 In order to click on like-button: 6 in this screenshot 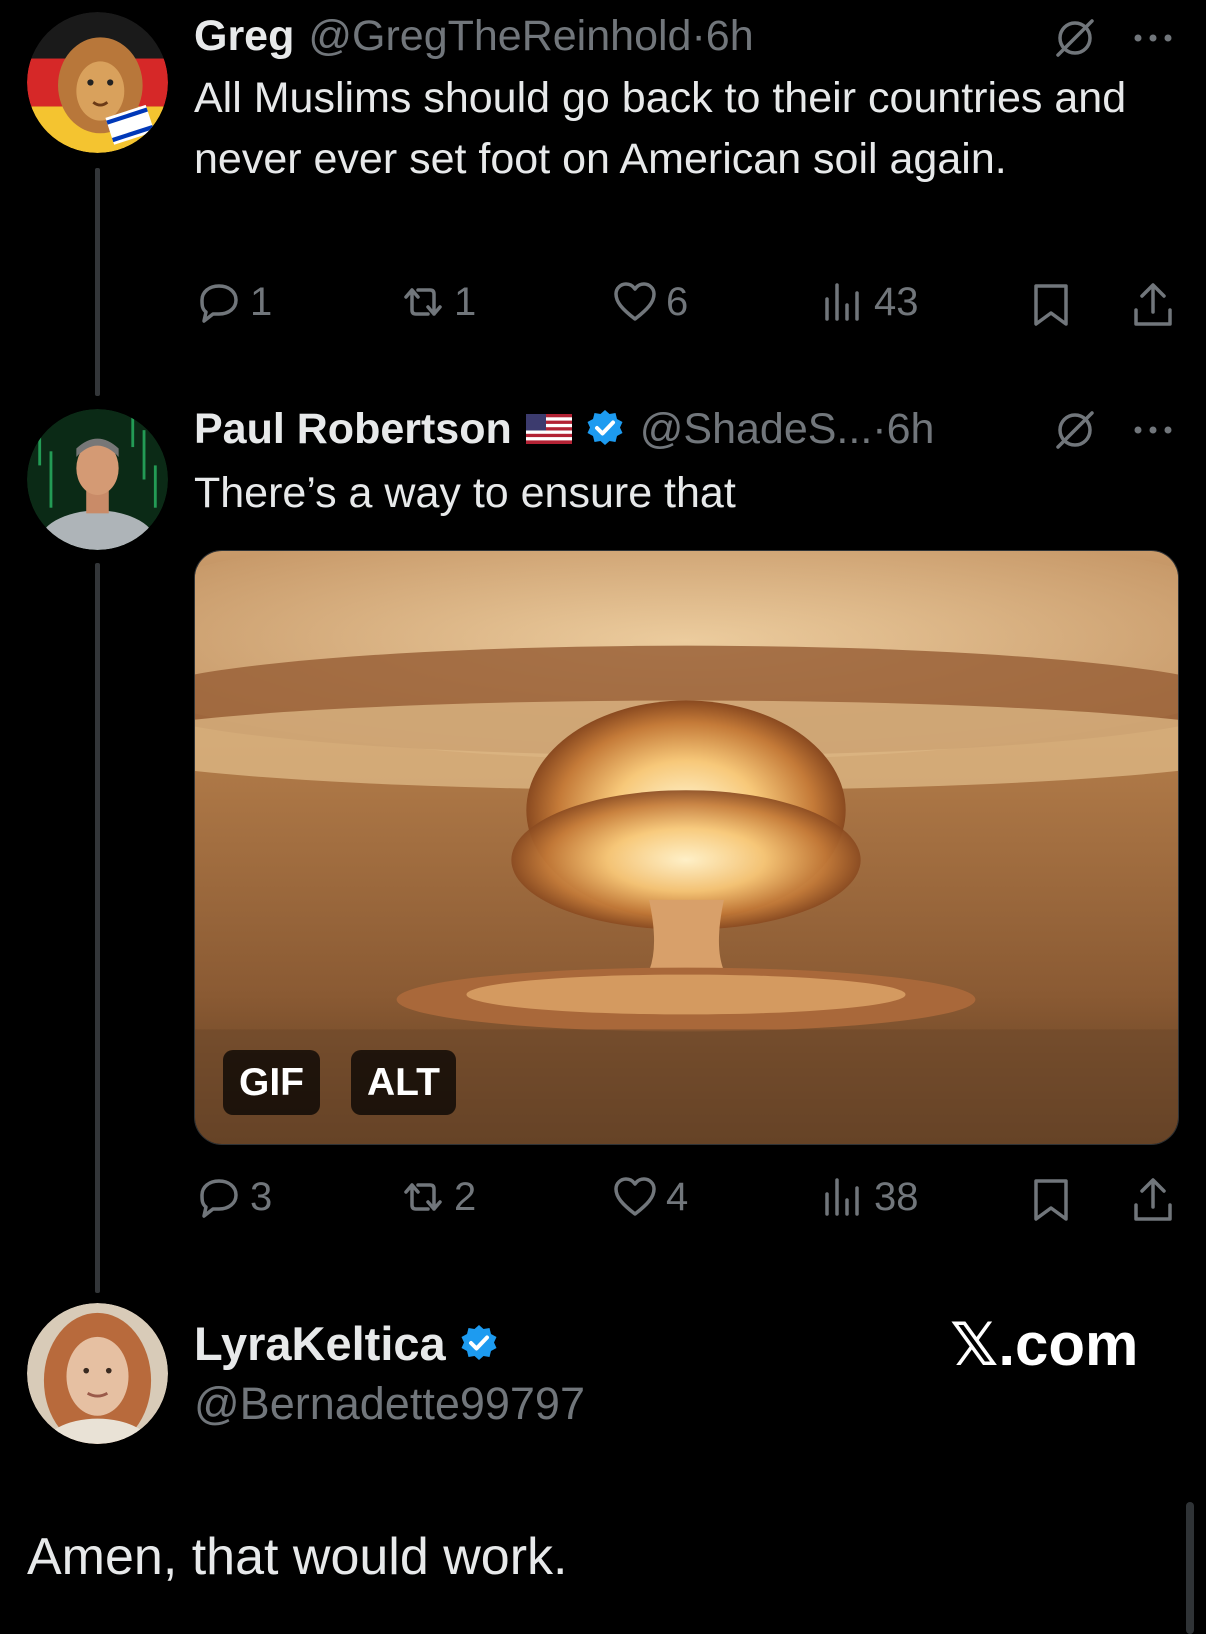, I will do `click(649, 302)`.